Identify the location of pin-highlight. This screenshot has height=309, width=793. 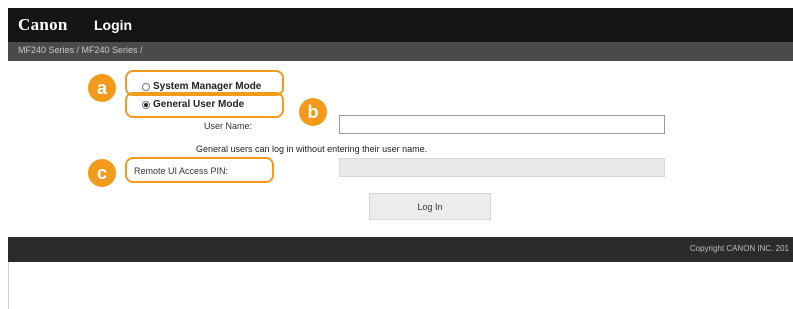
(199, 170).